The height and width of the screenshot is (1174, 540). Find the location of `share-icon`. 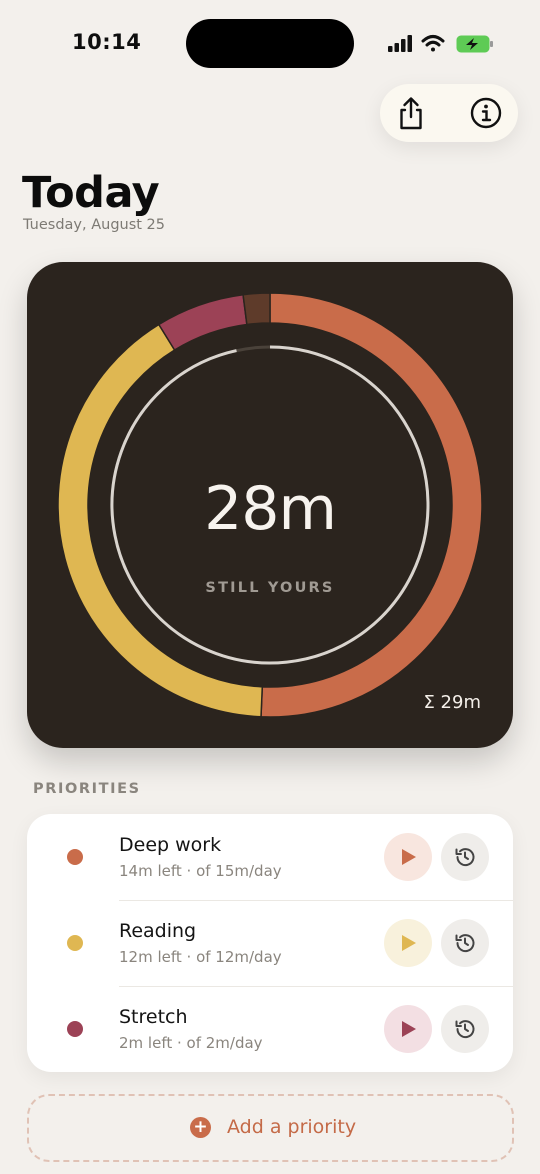

share-icon is located at coordinates (411, 113).